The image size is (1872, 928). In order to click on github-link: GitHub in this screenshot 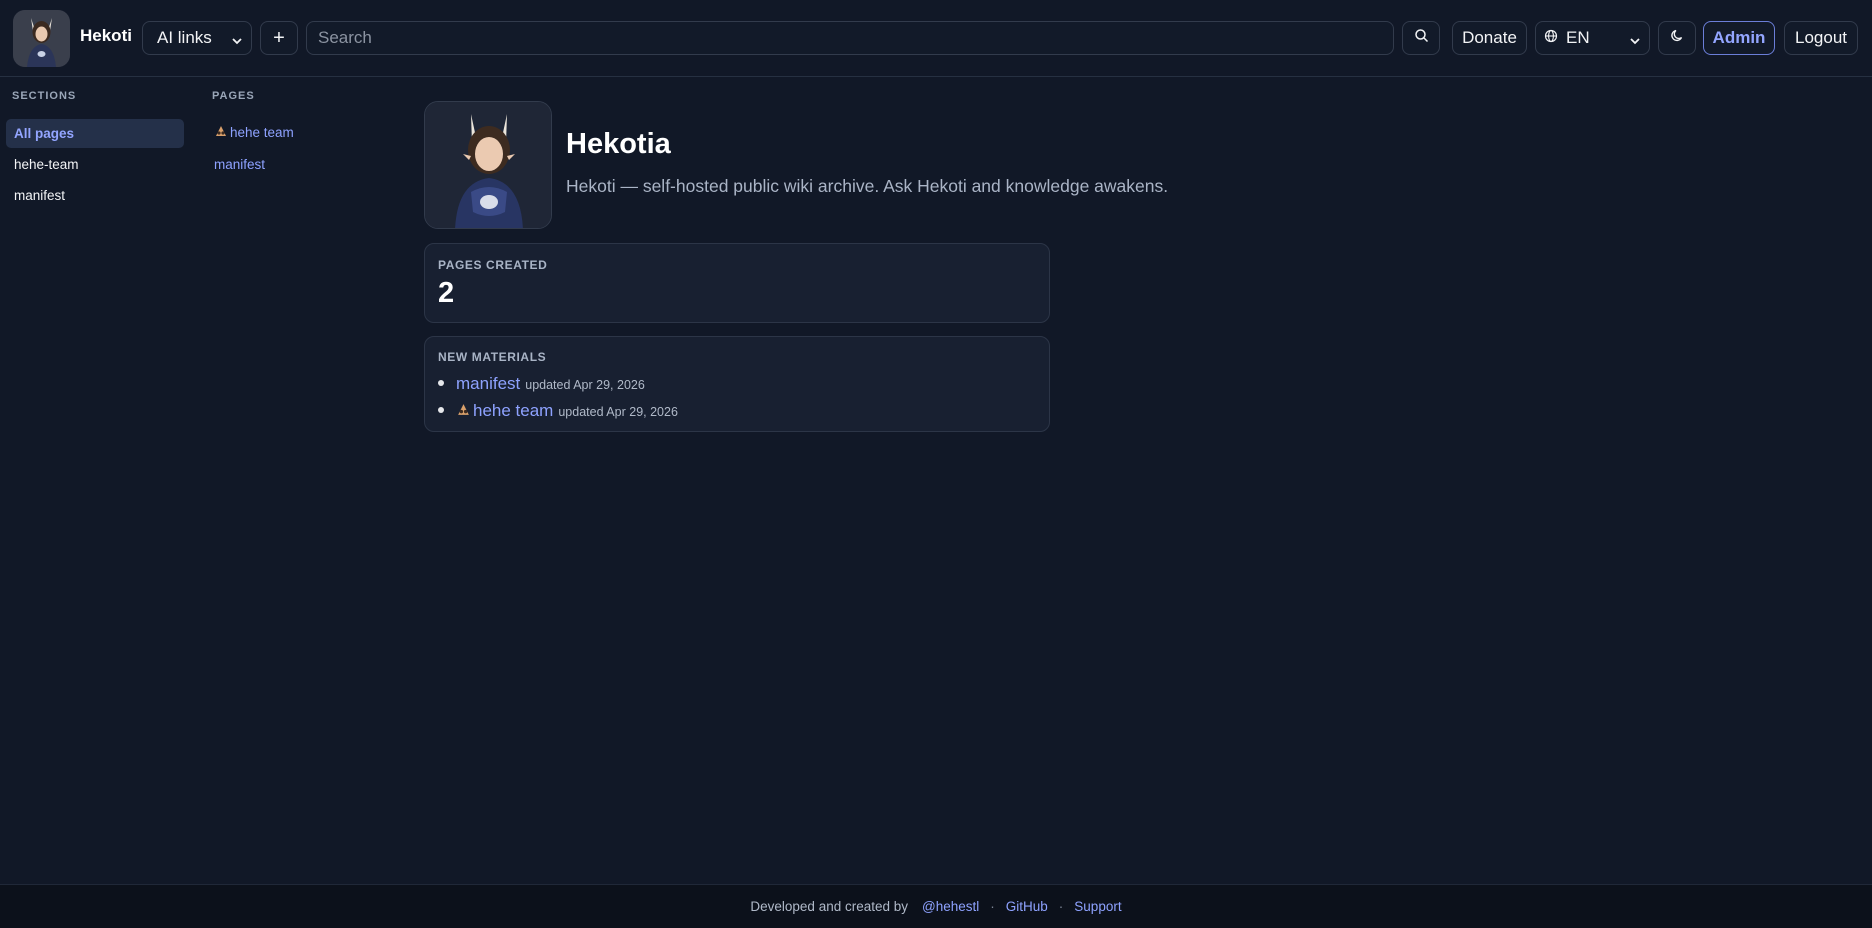, I will do `click(1027, 906)`.